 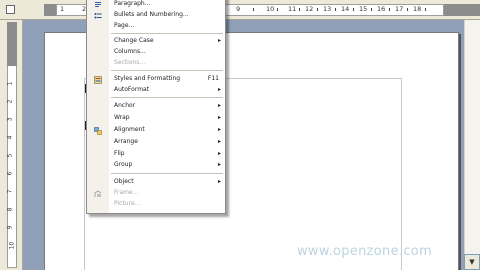 I want to click on menu-item-wrap: Wrap ▸, so click(x=156, y=119).